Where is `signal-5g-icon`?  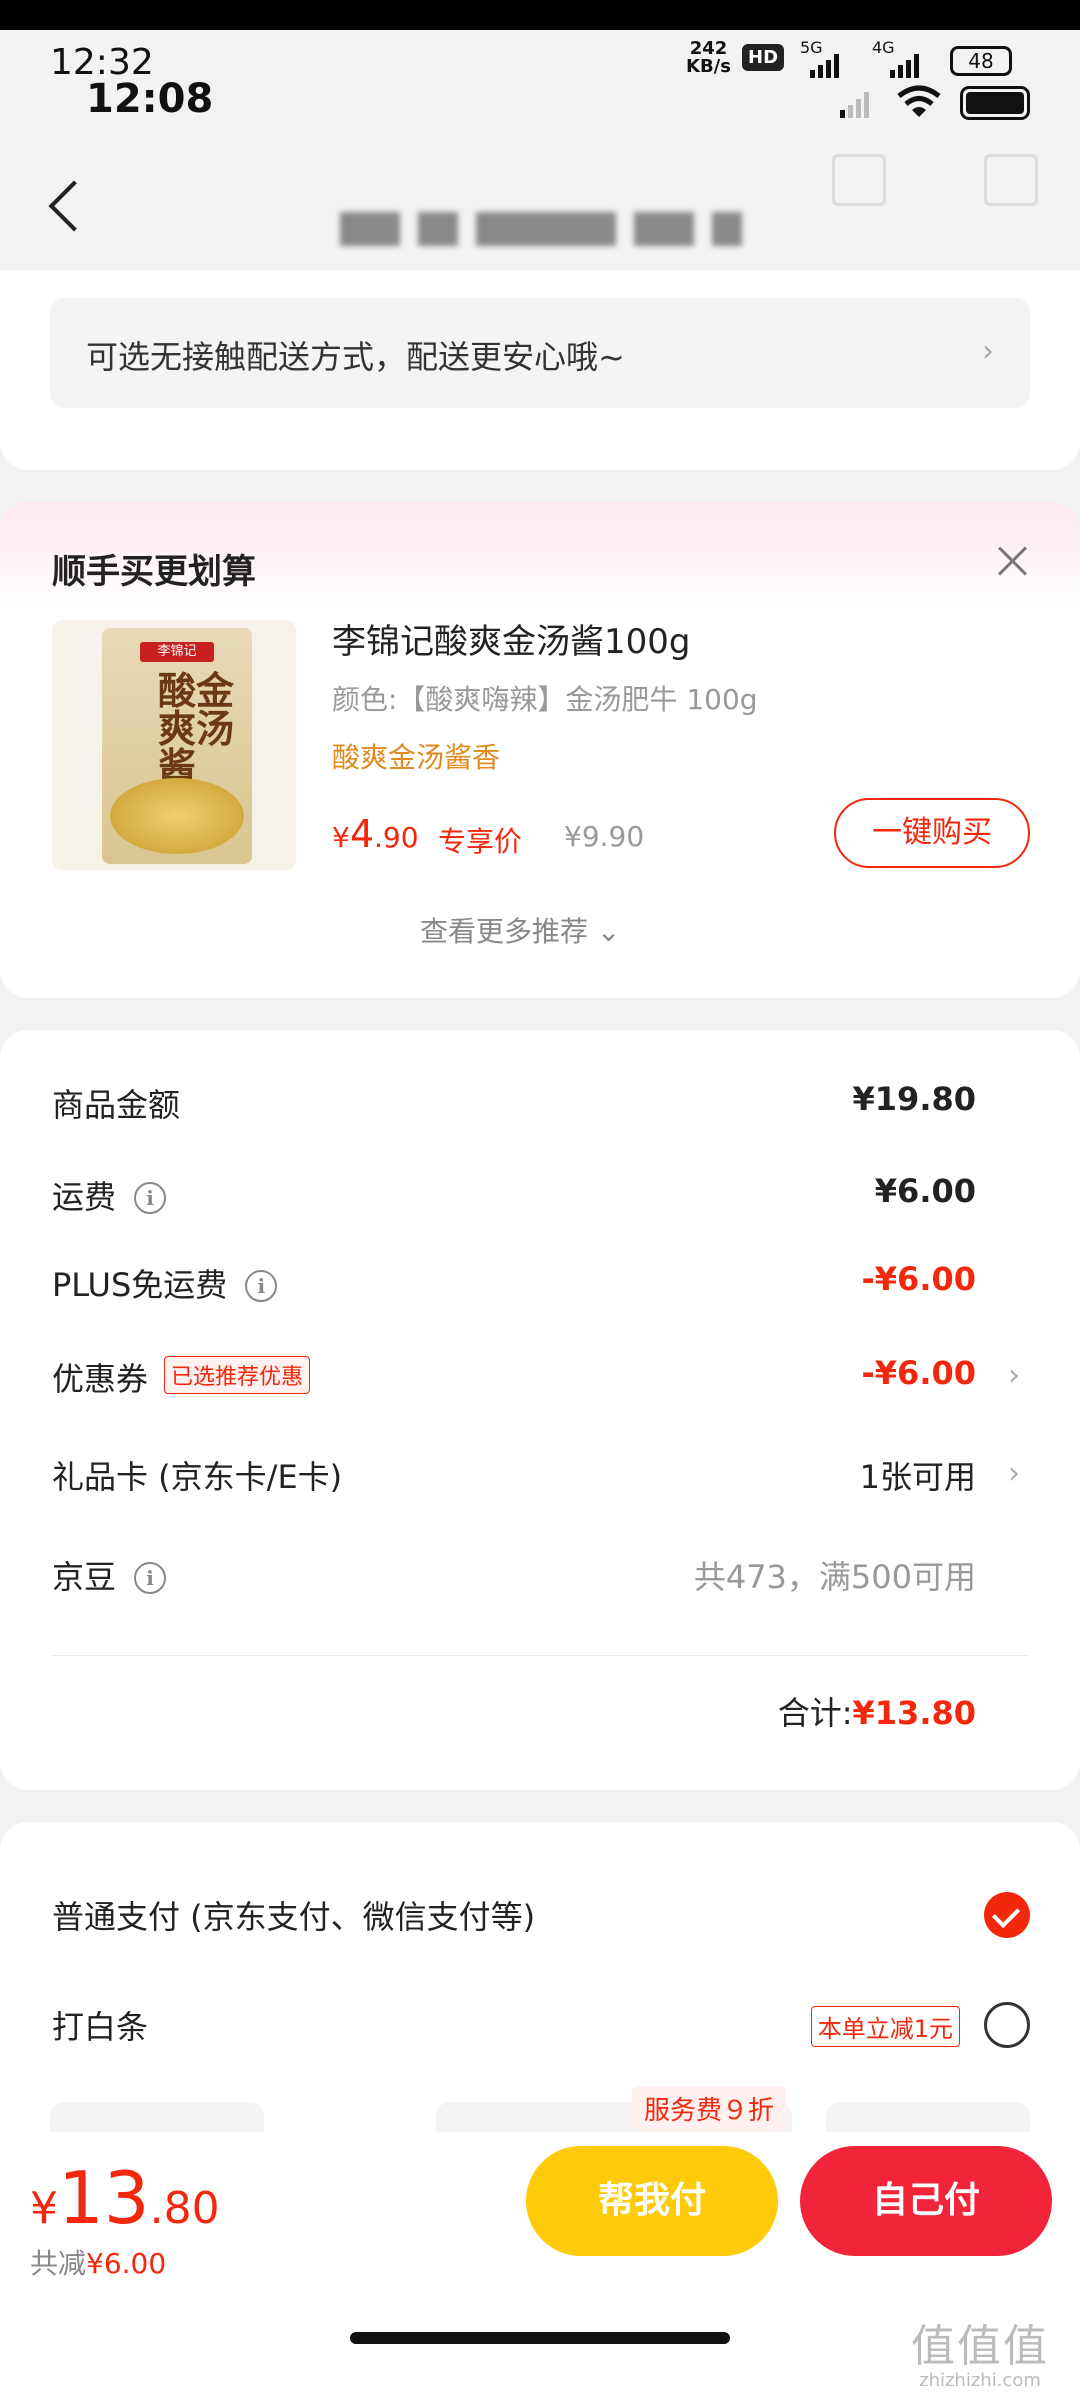
signal-5g-icon is located at coordinates (824, 66).